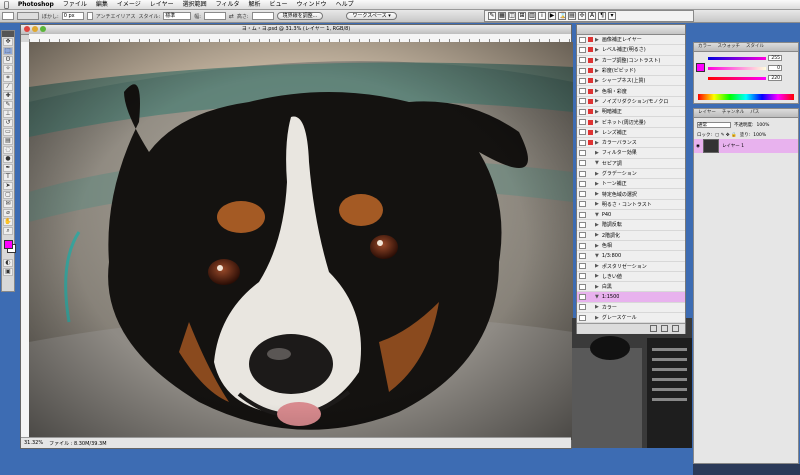 Image resolution: width=800 pixels, height=475 pixels. What do you see at coordinates (8, 78) in the screenshot?
I see `crop-tool-icon: ⌗` at bounding box center [8, 78].